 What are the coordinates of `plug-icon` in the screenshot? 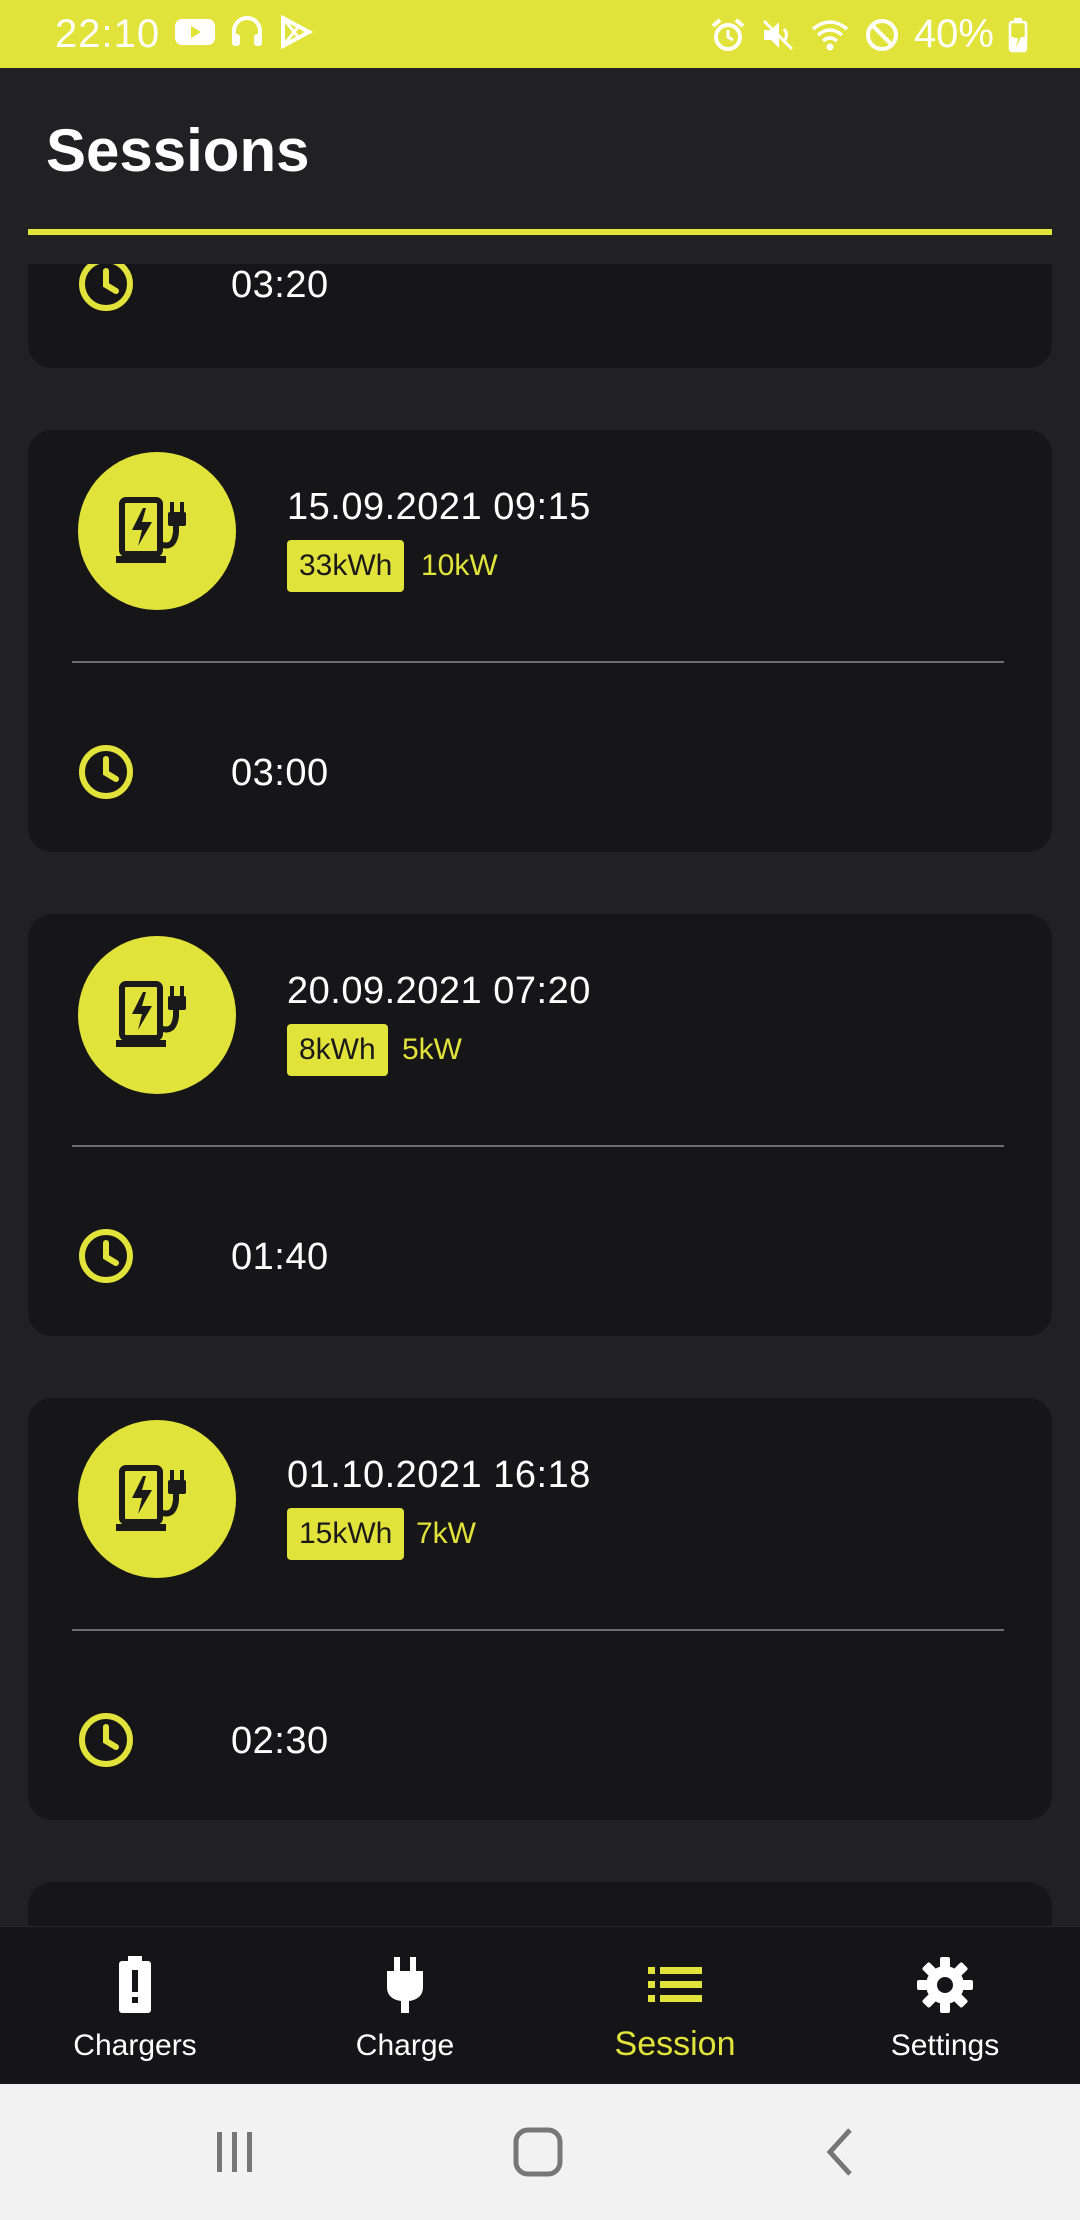 It's located at (405, 1985).